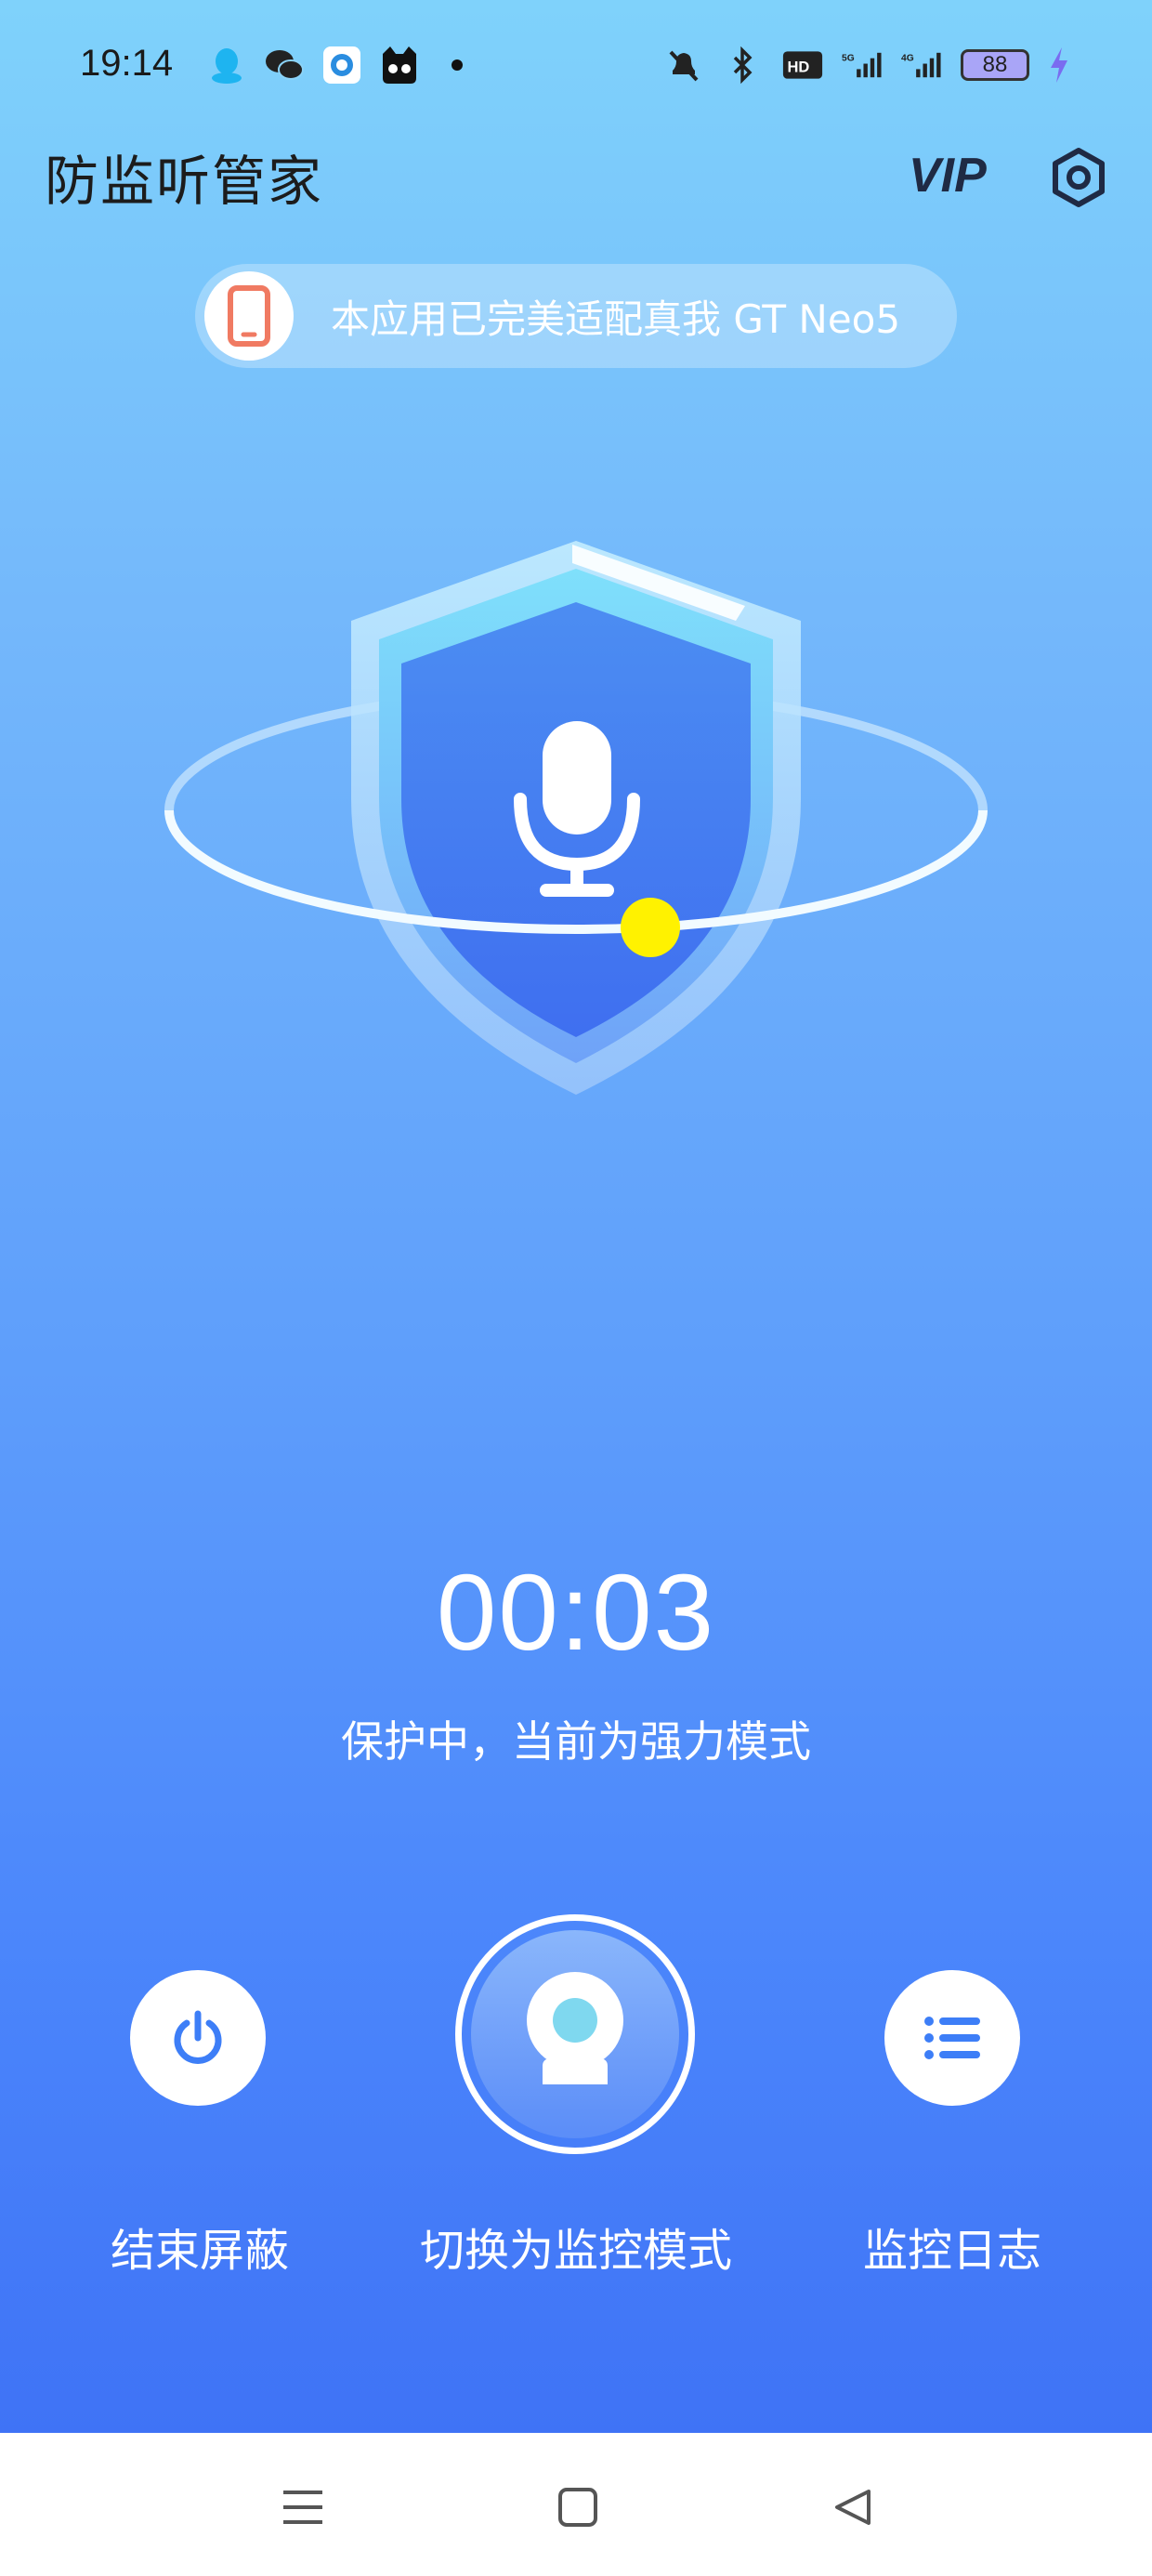  Describe the element at coordinates (848, 59) in the screenshot. I see `svg-text: 5G` at that location.